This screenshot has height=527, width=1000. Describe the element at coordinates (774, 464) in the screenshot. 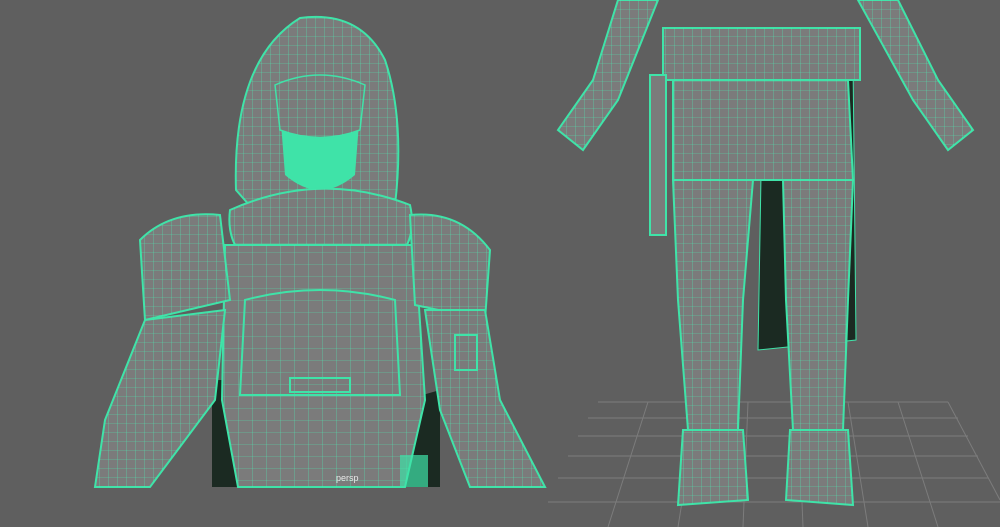

I see `floor-grid` at that location.